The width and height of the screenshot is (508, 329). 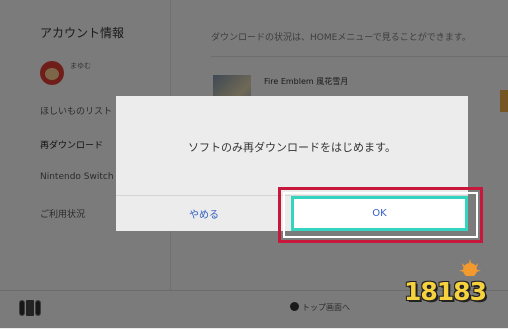 I want to click on crown-icon, so click(x=470, y=267).